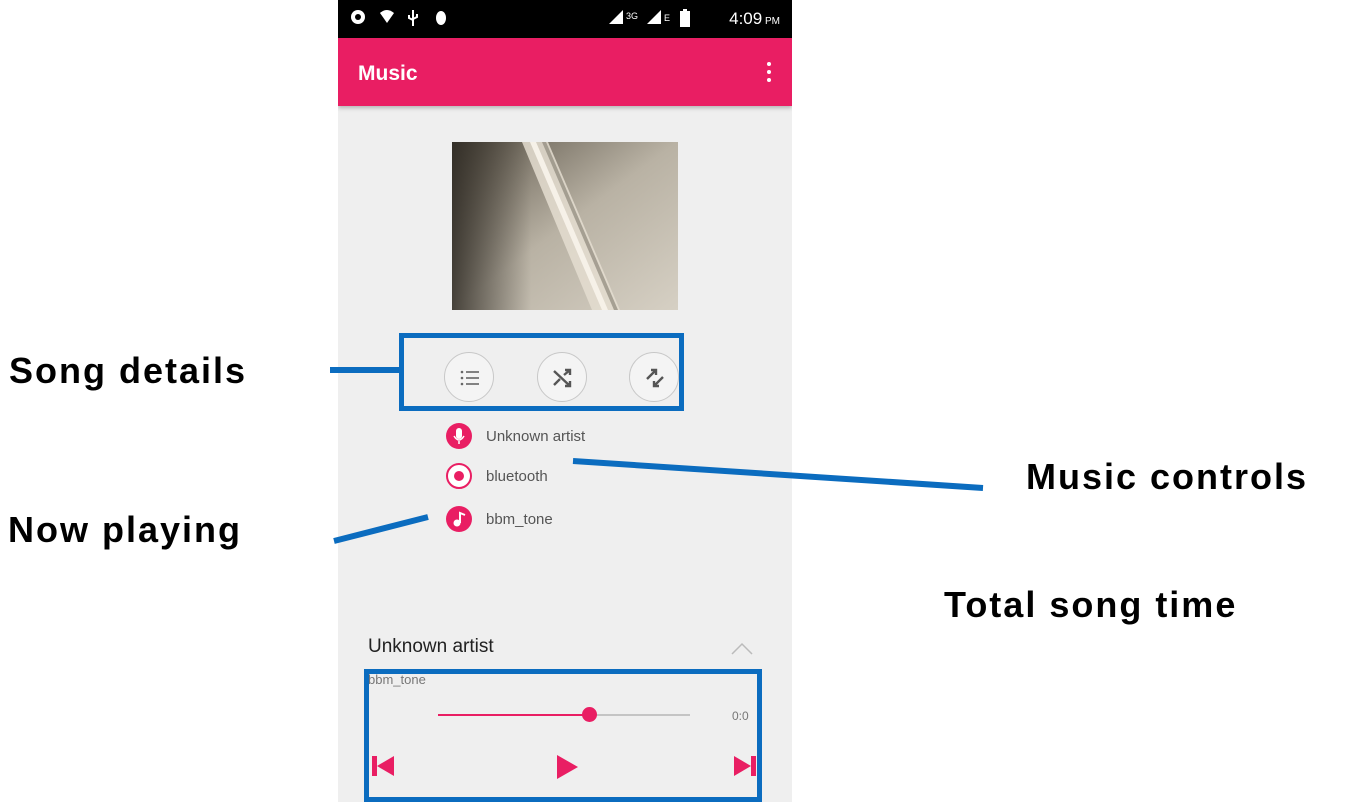  What do you see at coordinates (125, 529) in the screenshot?
I see `annotation-now-playing: Now playing` at bounding box center [125, 529].